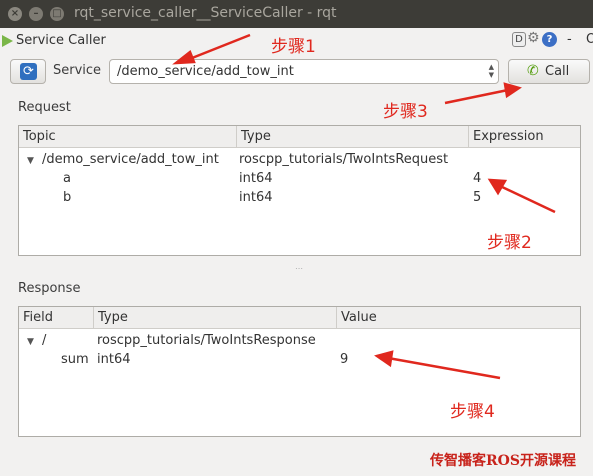  What do you see at coordinates (384, 359) in the screenshot?
I see `step4-arrowhead` at bounding box center [384, 359].